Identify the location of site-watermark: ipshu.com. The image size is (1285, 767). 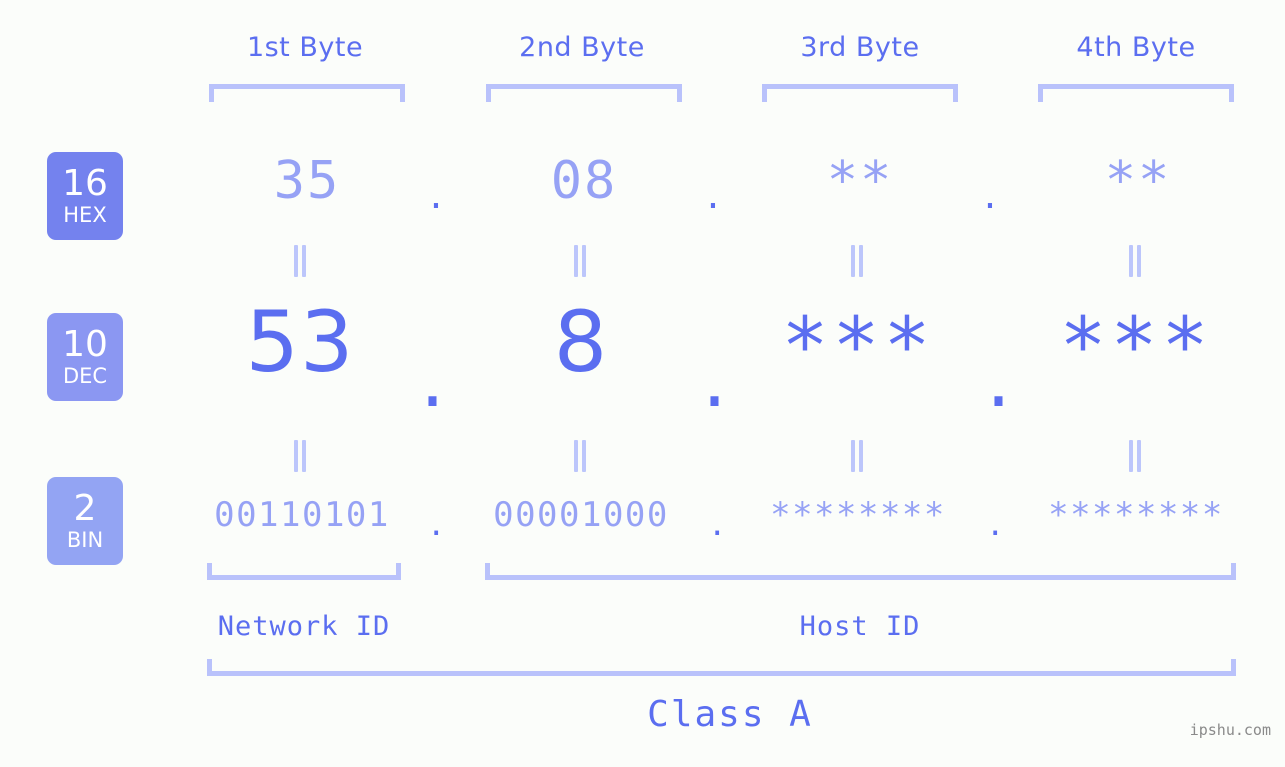
(1230, 730).